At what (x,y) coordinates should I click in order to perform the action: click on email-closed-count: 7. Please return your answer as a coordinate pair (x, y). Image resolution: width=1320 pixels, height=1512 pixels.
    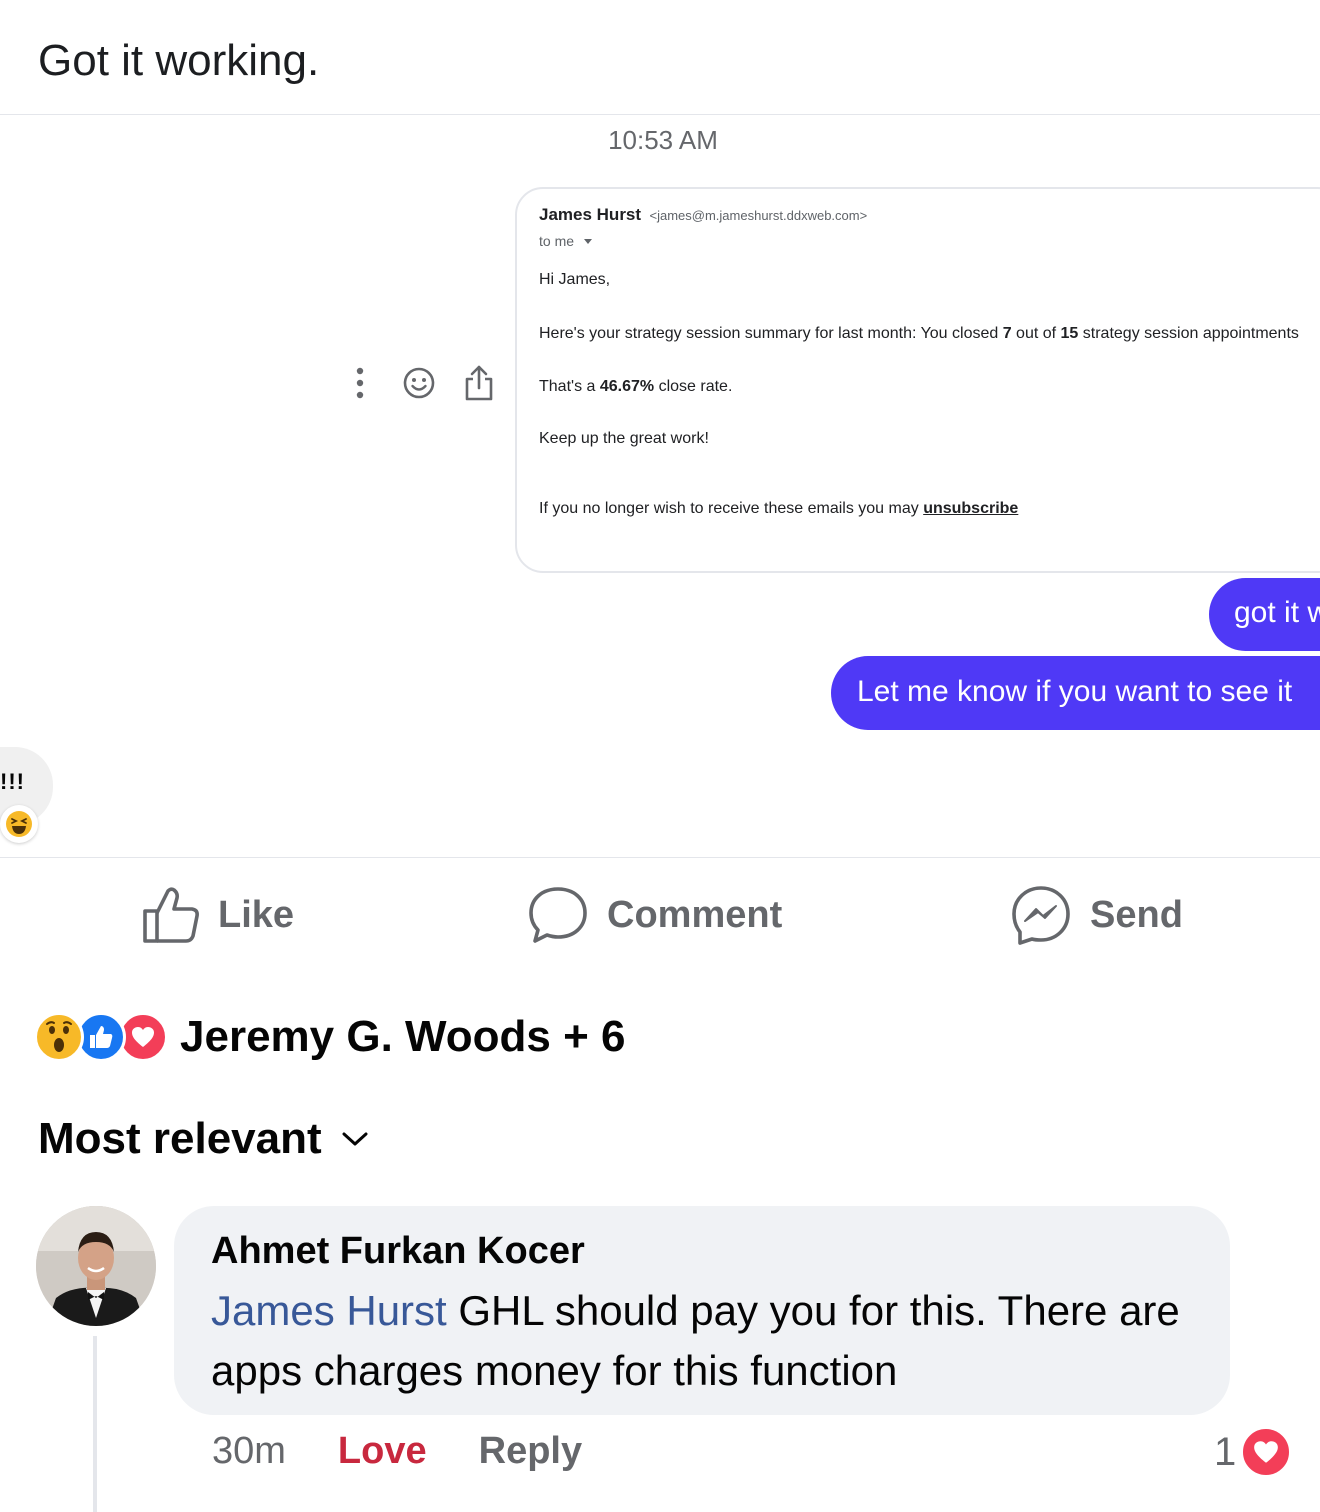
    Looking at the image, I should click on (1007, 333).